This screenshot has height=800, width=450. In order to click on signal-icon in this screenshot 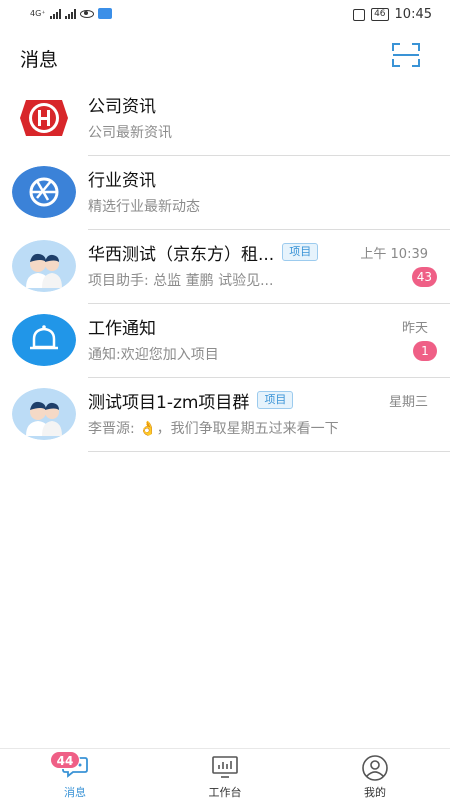, I will do `click(55, 13)`.